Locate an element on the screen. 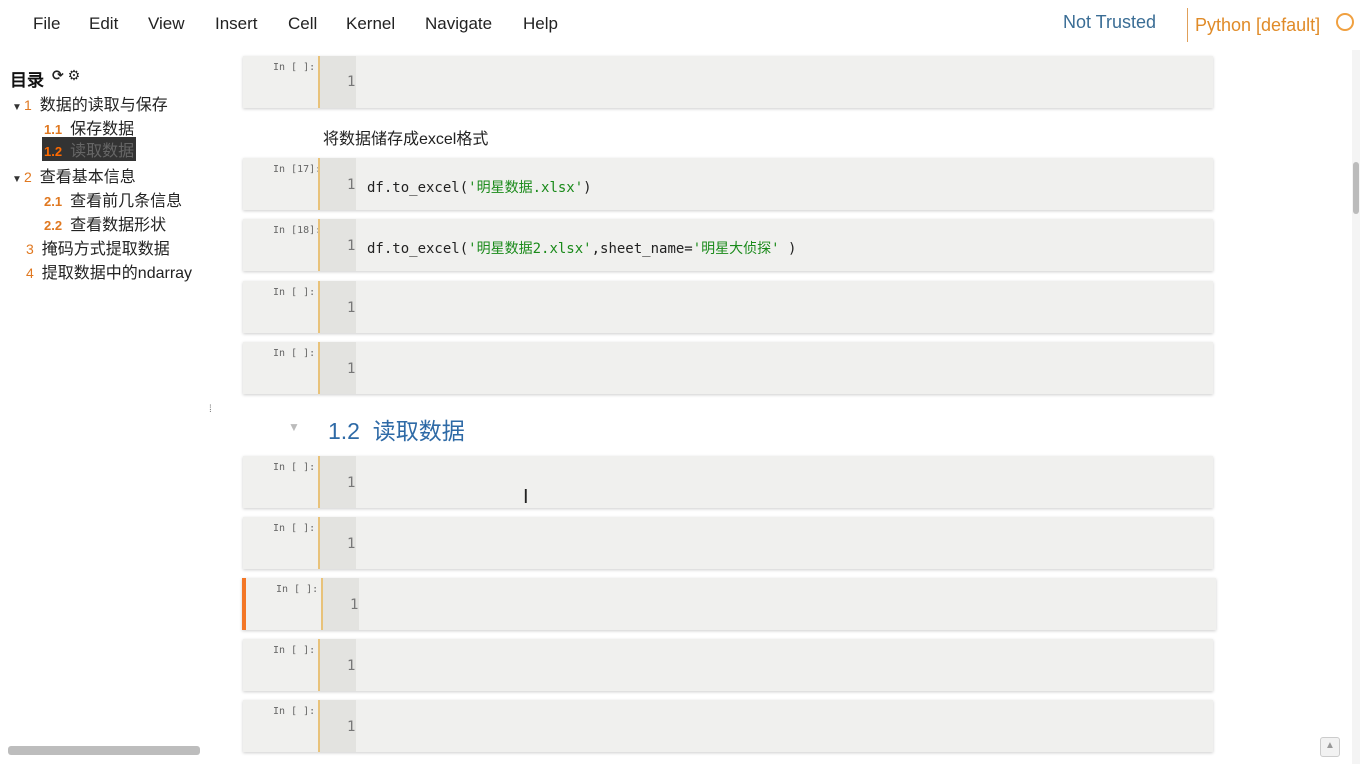  code-line: df.to_excel('明星数据.xlsx') is located at coordinates (479, 187).